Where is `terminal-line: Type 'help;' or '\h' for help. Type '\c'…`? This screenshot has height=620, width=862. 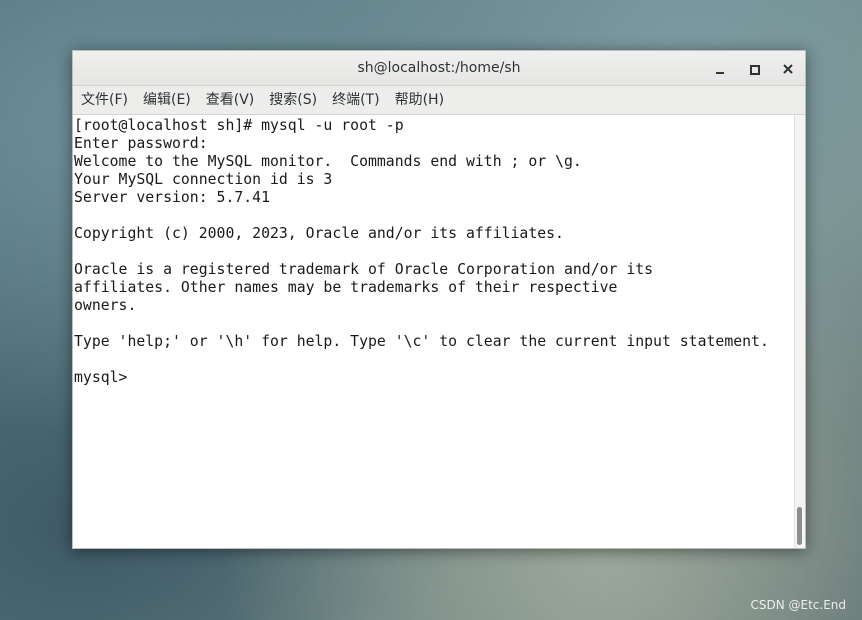
terminal-line: Type 'help;' or '\h' for help. Type '\c'… is located at coordinates (421, 341).